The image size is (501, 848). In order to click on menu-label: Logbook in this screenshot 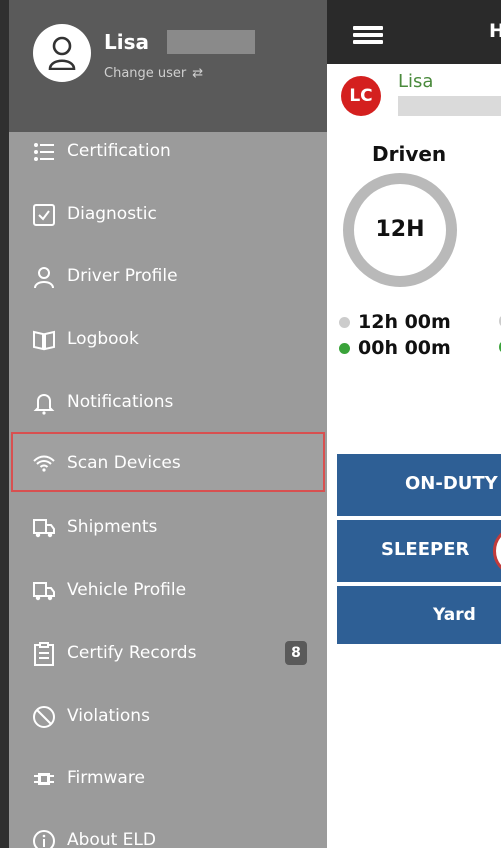, I will do `click(103, 339)`.